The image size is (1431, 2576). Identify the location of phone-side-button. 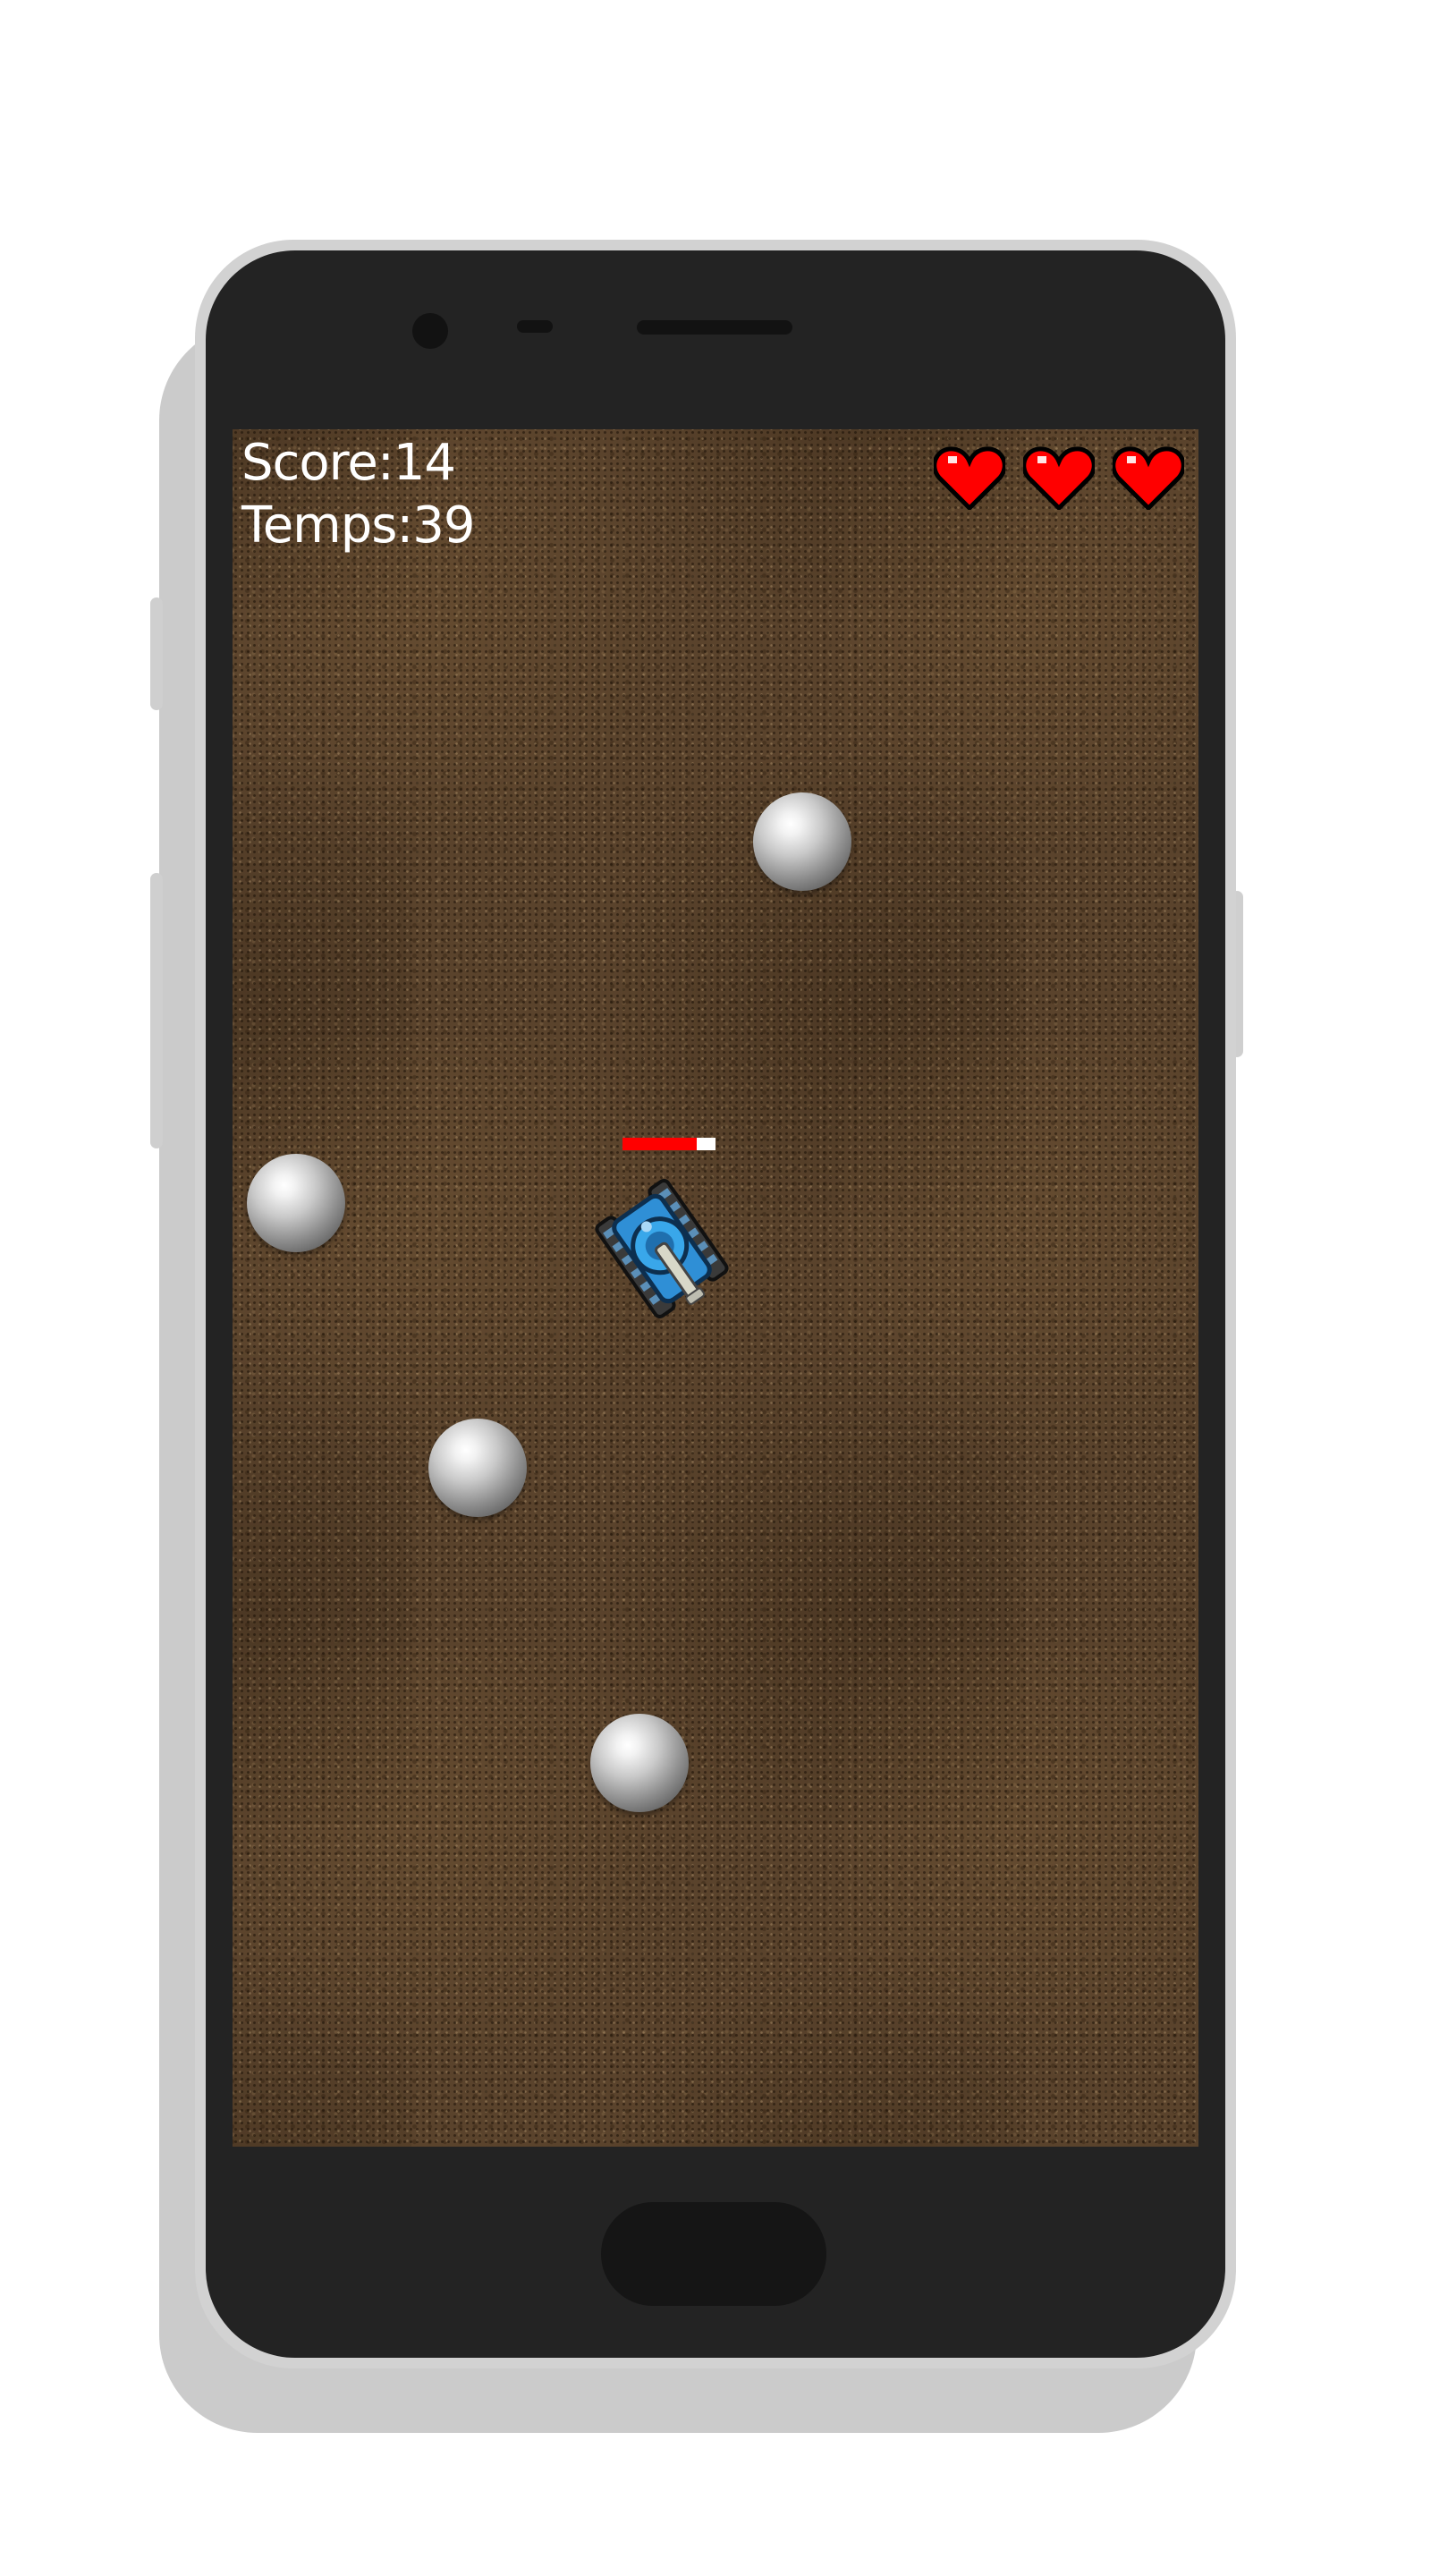
(157, 1010).